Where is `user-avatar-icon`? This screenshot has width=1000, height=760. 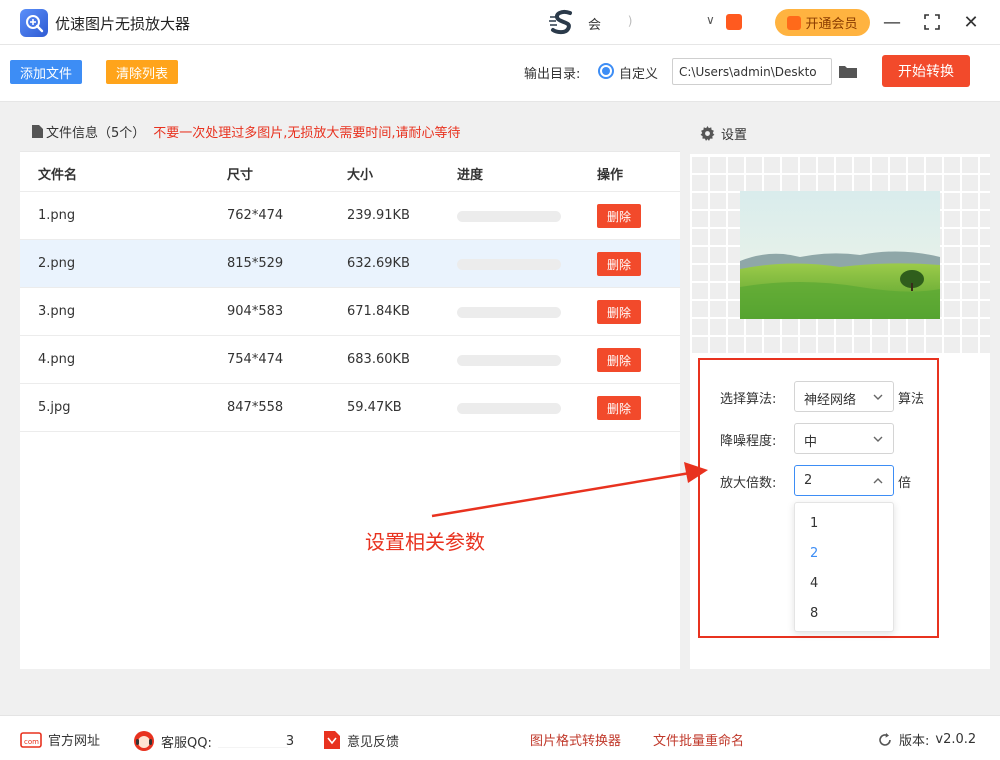
user-avatar-icon is located at coordinates (563, 22).